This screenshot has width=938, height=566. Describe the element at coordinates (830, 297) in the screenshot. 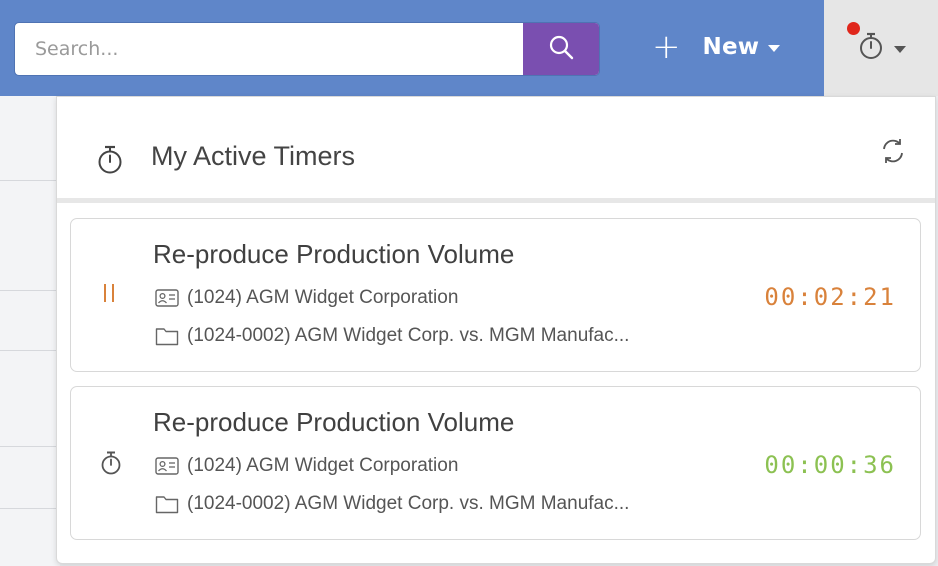

I see `timer-elapsed: 00:02:21` at that location.